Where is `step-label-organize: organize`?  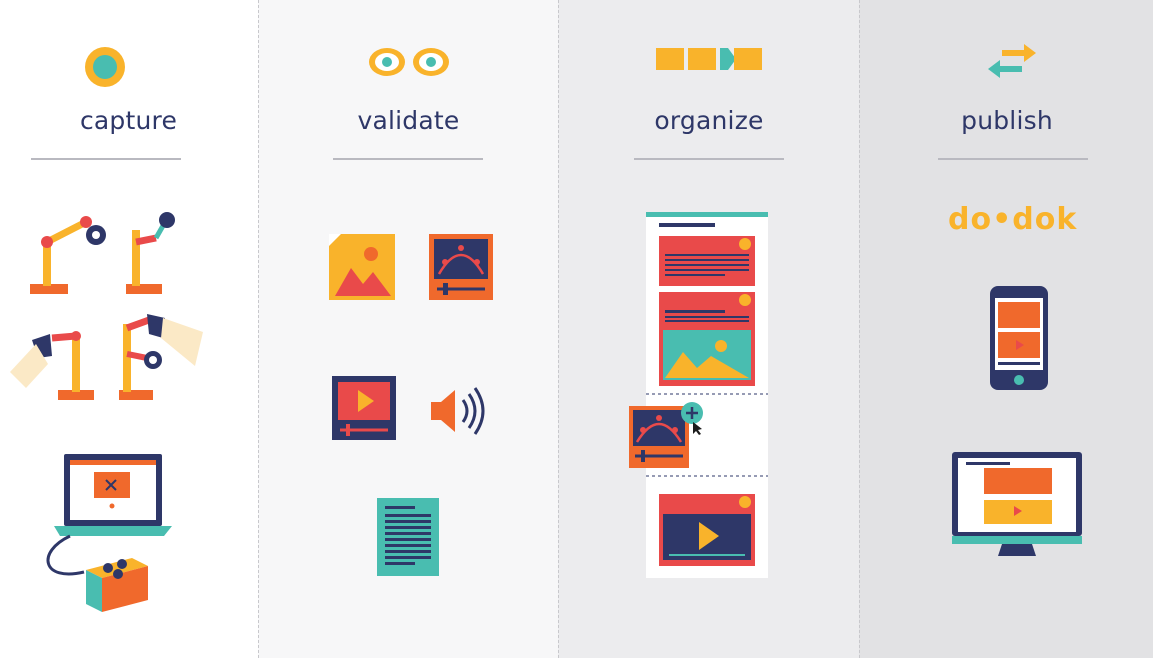 step-label-organize: organize is located at coordinates (709, 120).